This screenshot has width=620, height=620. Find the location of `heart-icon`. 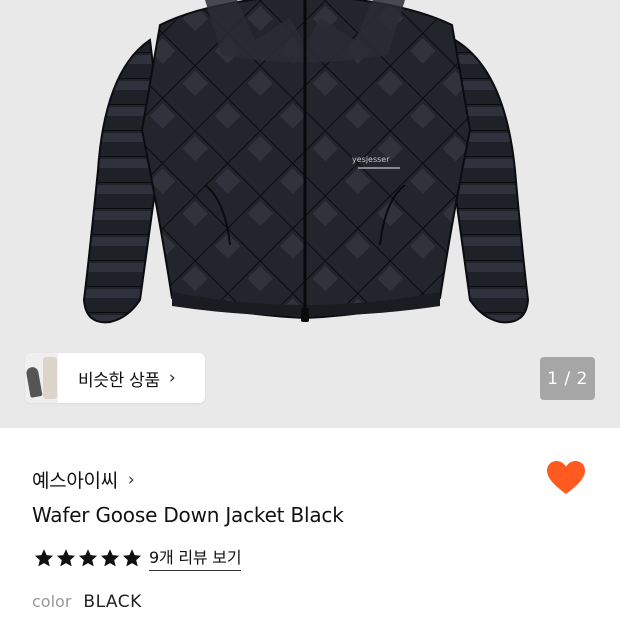

heart-icon is located at coordinates (566, 478).